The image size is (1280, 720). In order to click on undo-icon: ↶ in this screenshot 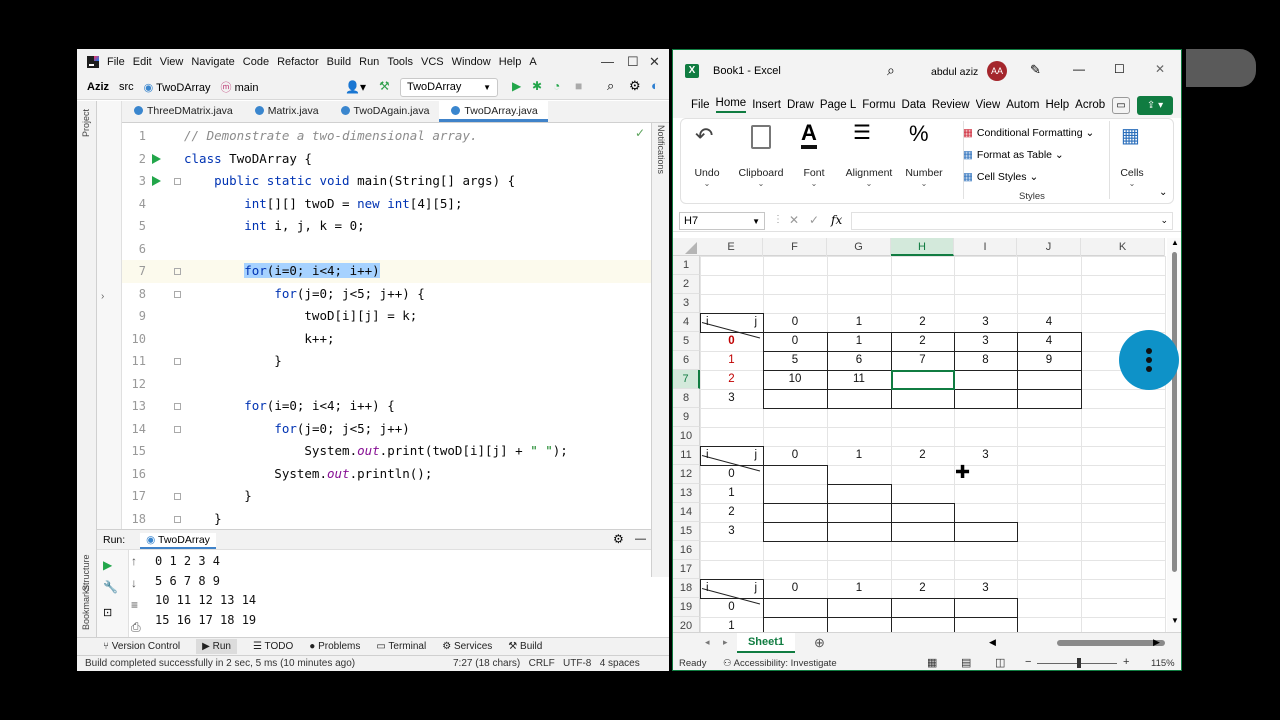, I will do `click(704, 136)`.